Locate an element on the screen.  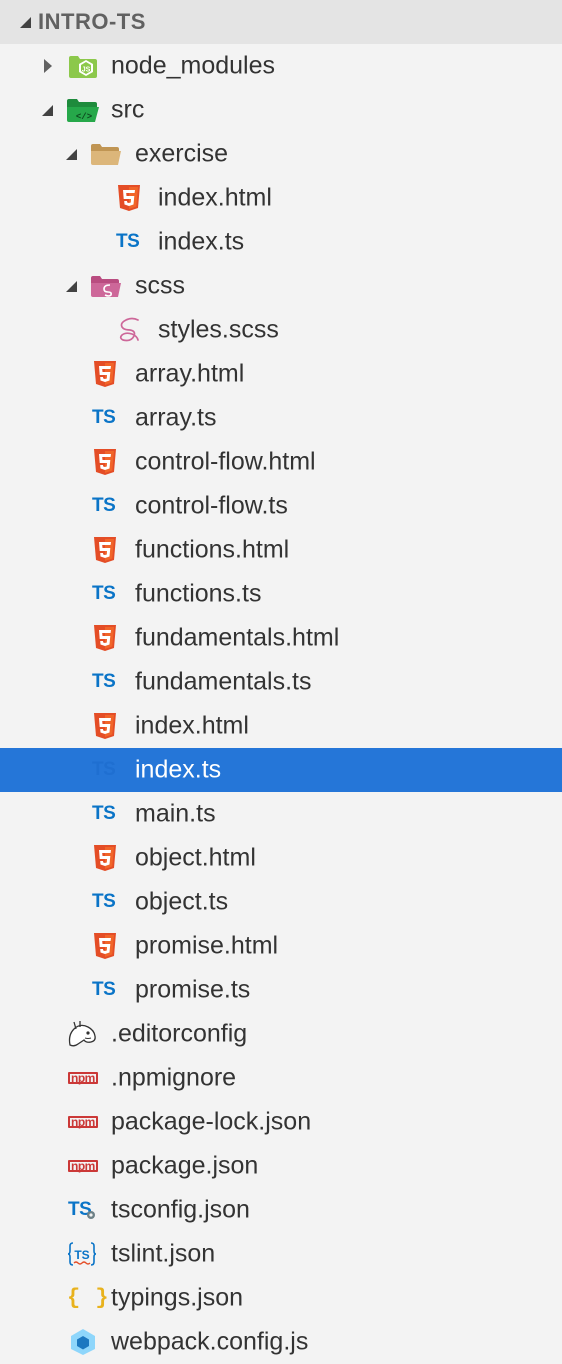
tree-item-label: array.ts is located at coordinates (176, 417).